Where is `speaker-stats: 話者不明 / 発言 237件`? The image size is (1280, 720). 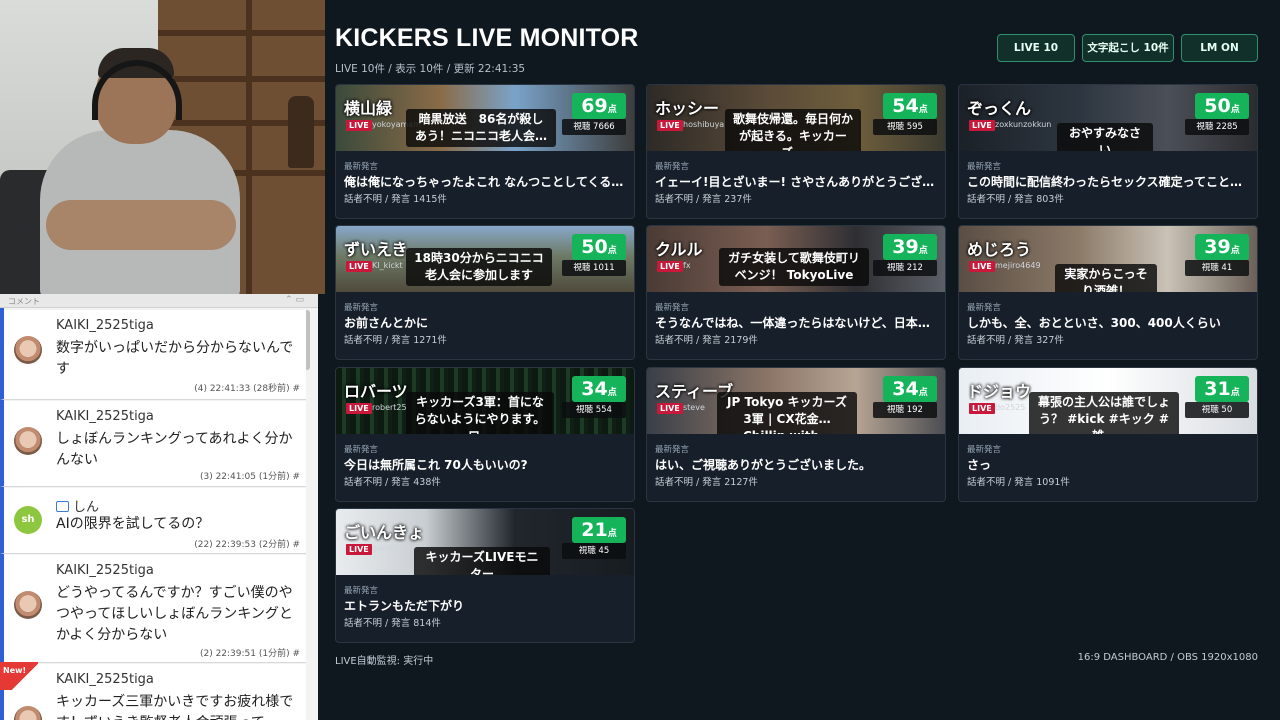
speaker-stats: 話者不明 / 発言 237件 is located at coordinates (703, 199).